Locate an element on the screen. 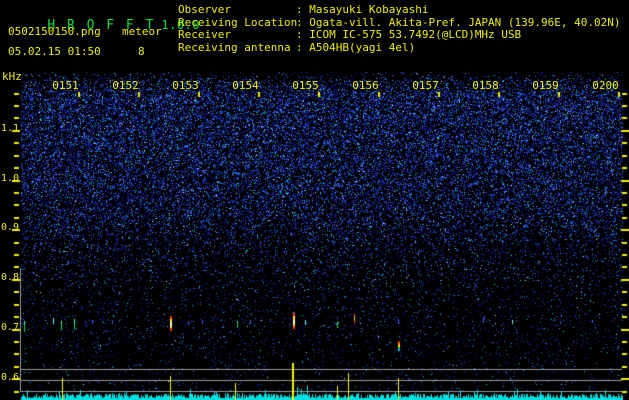  time-label-0154: 0154 is located at coordinates (245, 85).